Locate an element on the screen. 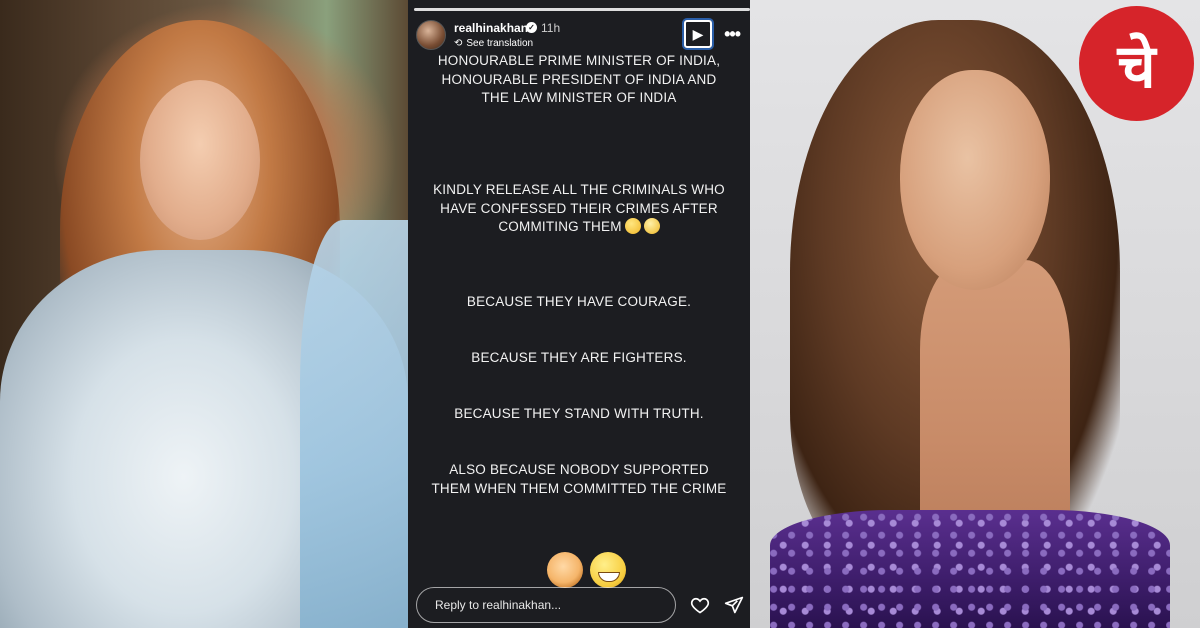 This screenshot has height=628, width=1200. see-translation-link: ⟲ See translation is located at coordinates (493, 43).